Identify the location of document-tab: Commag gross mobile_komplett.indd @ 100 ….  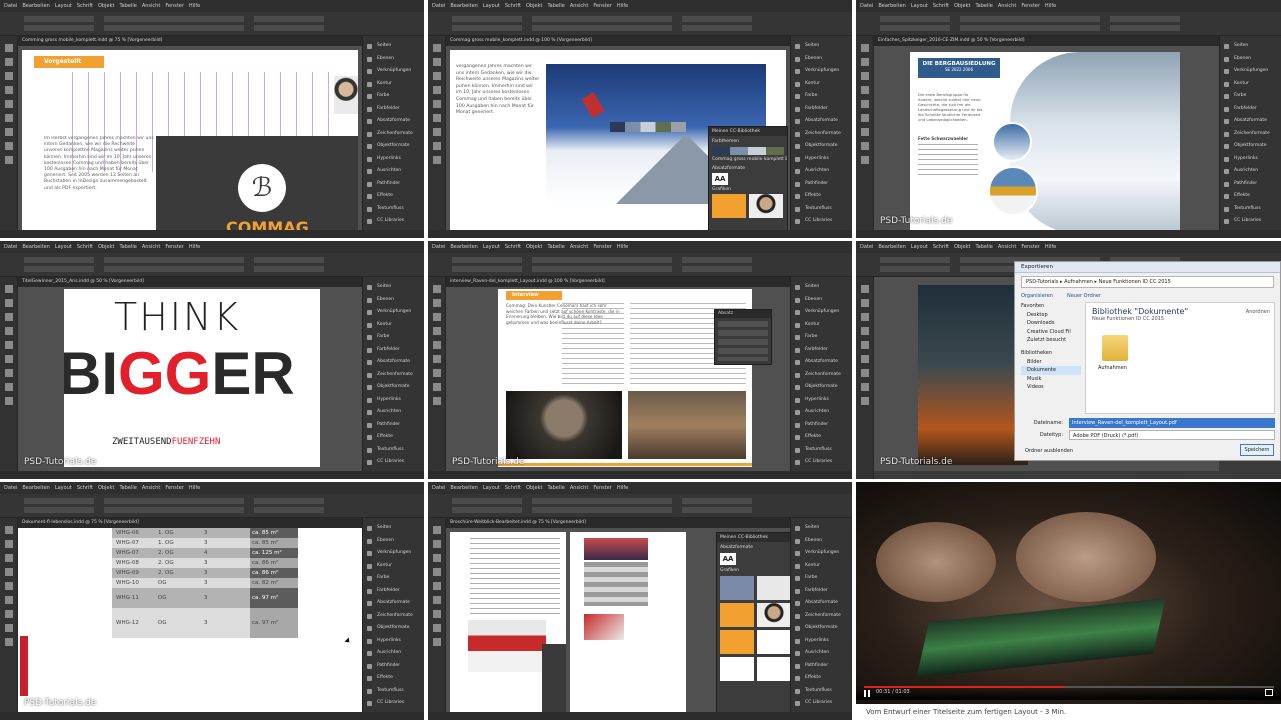
(618, 41).